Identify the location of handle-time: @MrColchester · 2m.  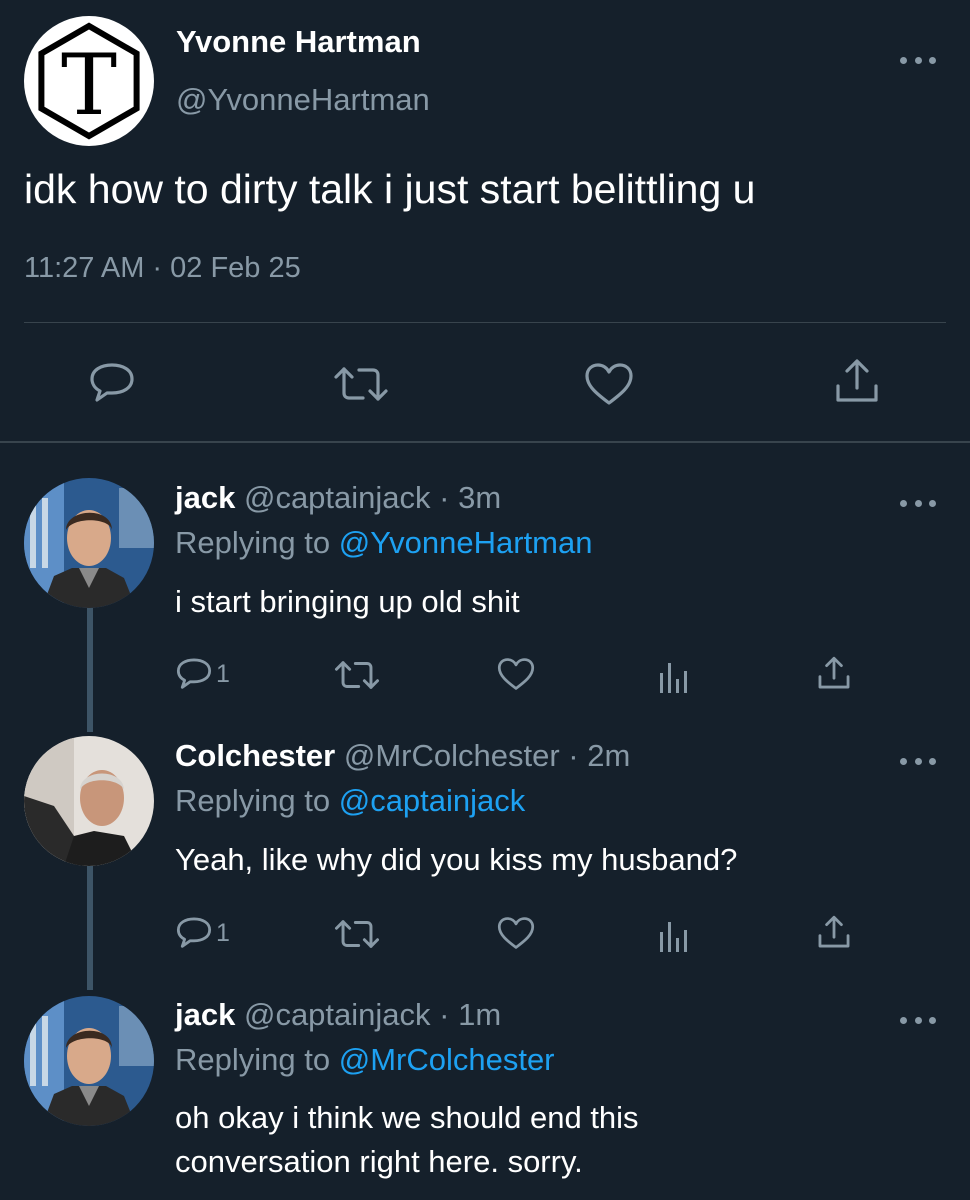
(487, 755).